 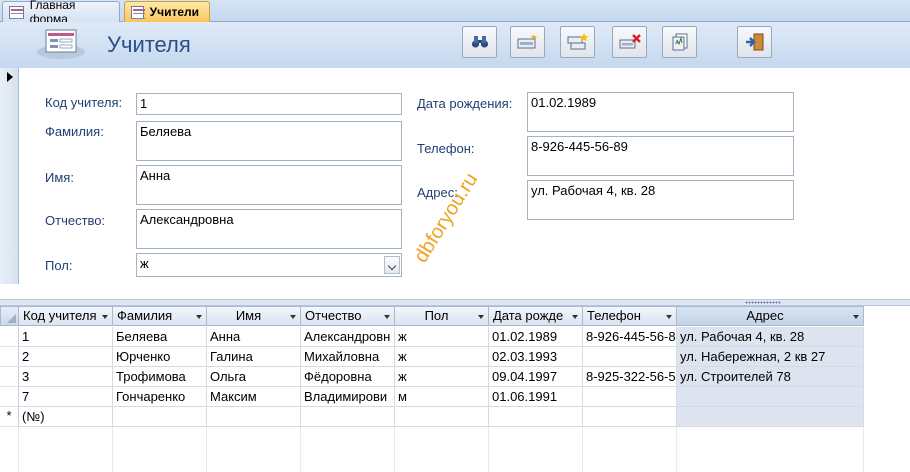 I want to click on phone-field: 8-926-445-56-89, so click(x=660, y=156).